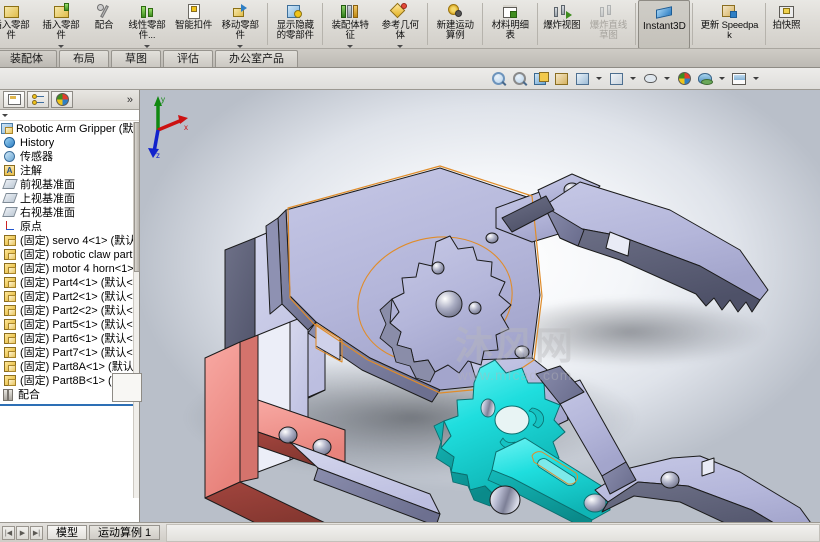  Describe the element at coordinates (498, 78) in the screenshot. I see `zoom-to-fit-icon` at that location.